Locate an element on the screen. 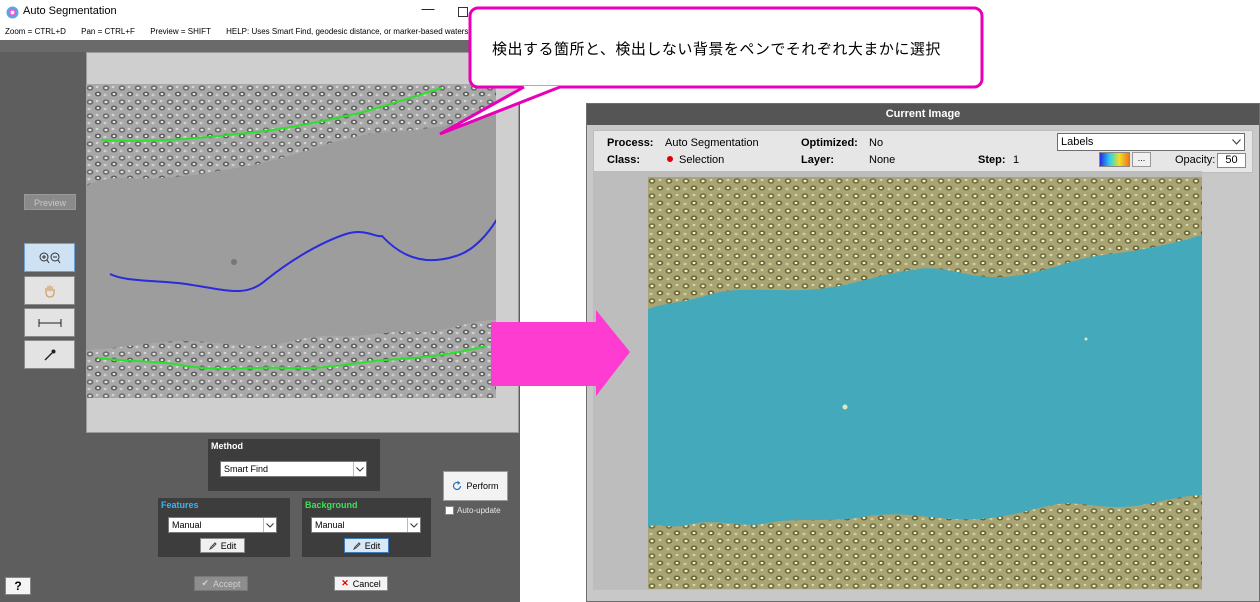  features-label: Features is located at coordinates (180, 505).